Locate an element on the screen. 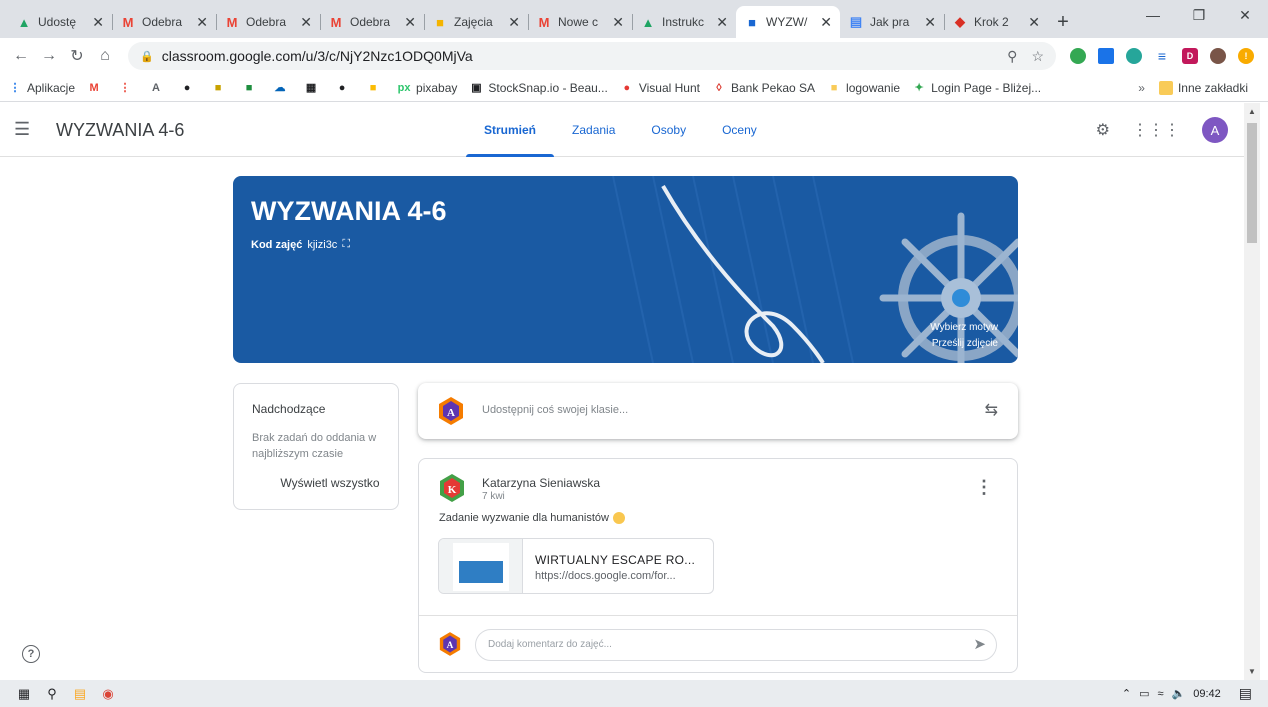 The height and width of the screenshot is (707, 1268). class-tab-1: Zadania is located at coordinates (593, 130).